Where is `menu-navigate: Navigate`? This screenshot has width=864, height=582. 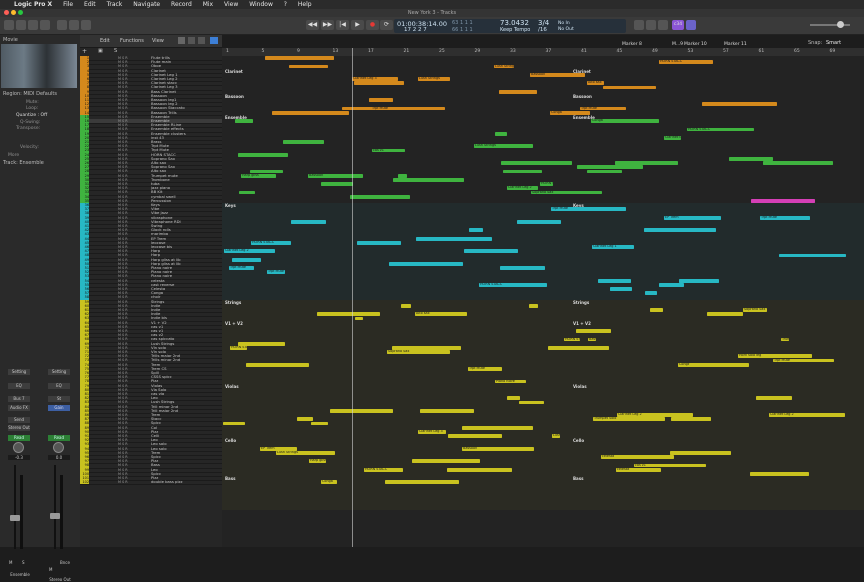 menu-navigate: Navigate is located at coordinates (146, 4).